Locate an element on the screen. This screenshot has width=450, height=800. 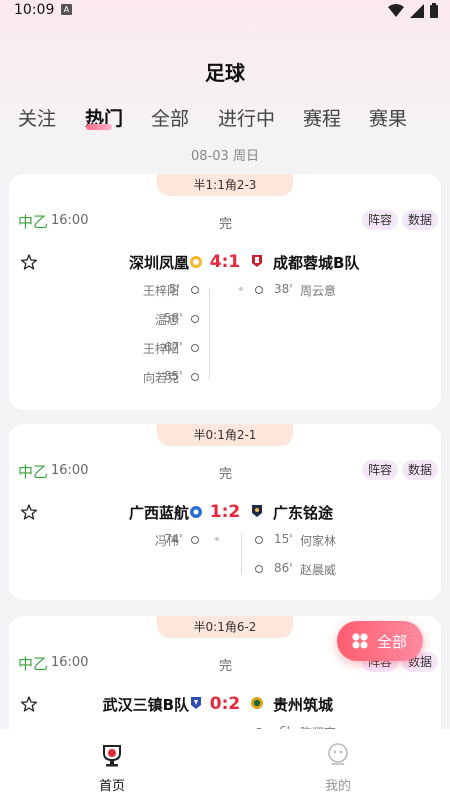
away-team: 成都蓉城B队 is located at coordinates (316, 263).